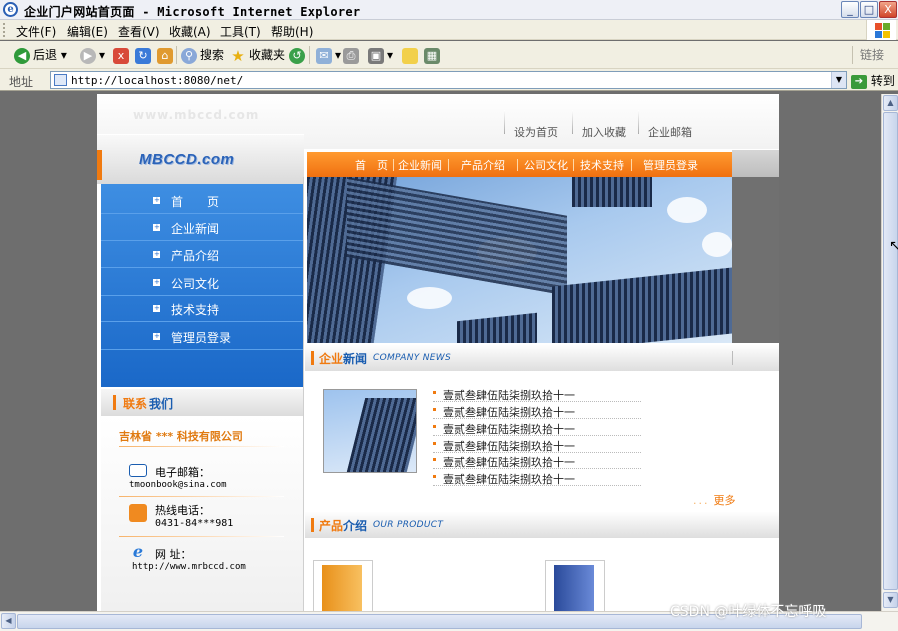 The image size is (898, 631). What do you see at coordinates (420, 165) in the screenshot?
I see `nav-news: 企业新闻` at bounding box center [420, 165].